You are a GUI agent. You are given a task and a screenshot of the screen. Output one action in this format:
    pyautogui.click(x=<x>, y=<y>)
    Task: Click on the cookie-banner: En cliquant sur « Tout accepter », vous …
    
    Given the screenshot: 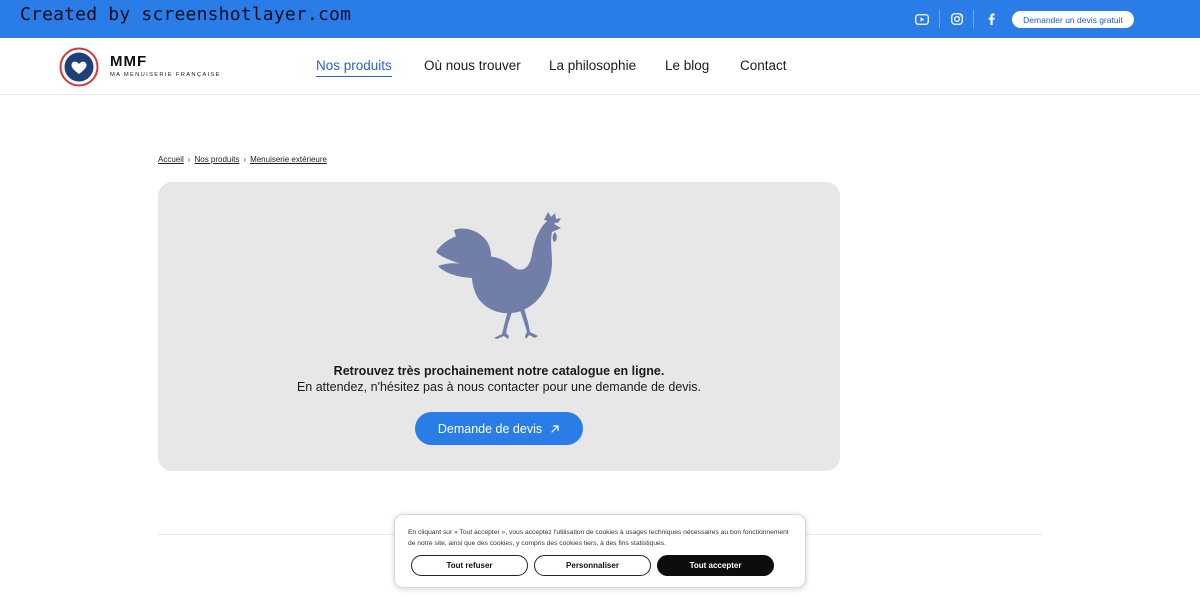 What is the action you would take?
    pyautogui.click(x=600, y=551)
    